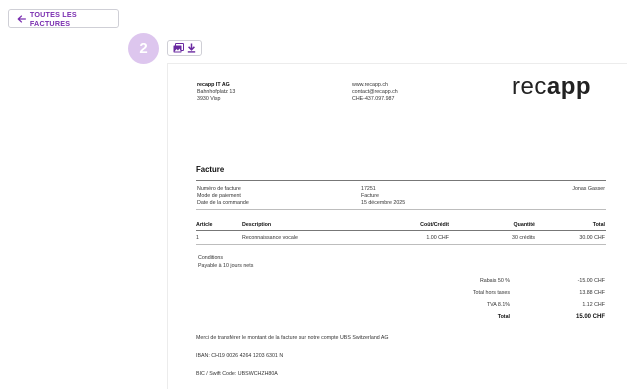 The image size is (627, 389). What do you see at coordinates (498, 305) in the screenshot?
I see `summary-label-vat: TVA 8.1%` at bounding box center [498, 305].